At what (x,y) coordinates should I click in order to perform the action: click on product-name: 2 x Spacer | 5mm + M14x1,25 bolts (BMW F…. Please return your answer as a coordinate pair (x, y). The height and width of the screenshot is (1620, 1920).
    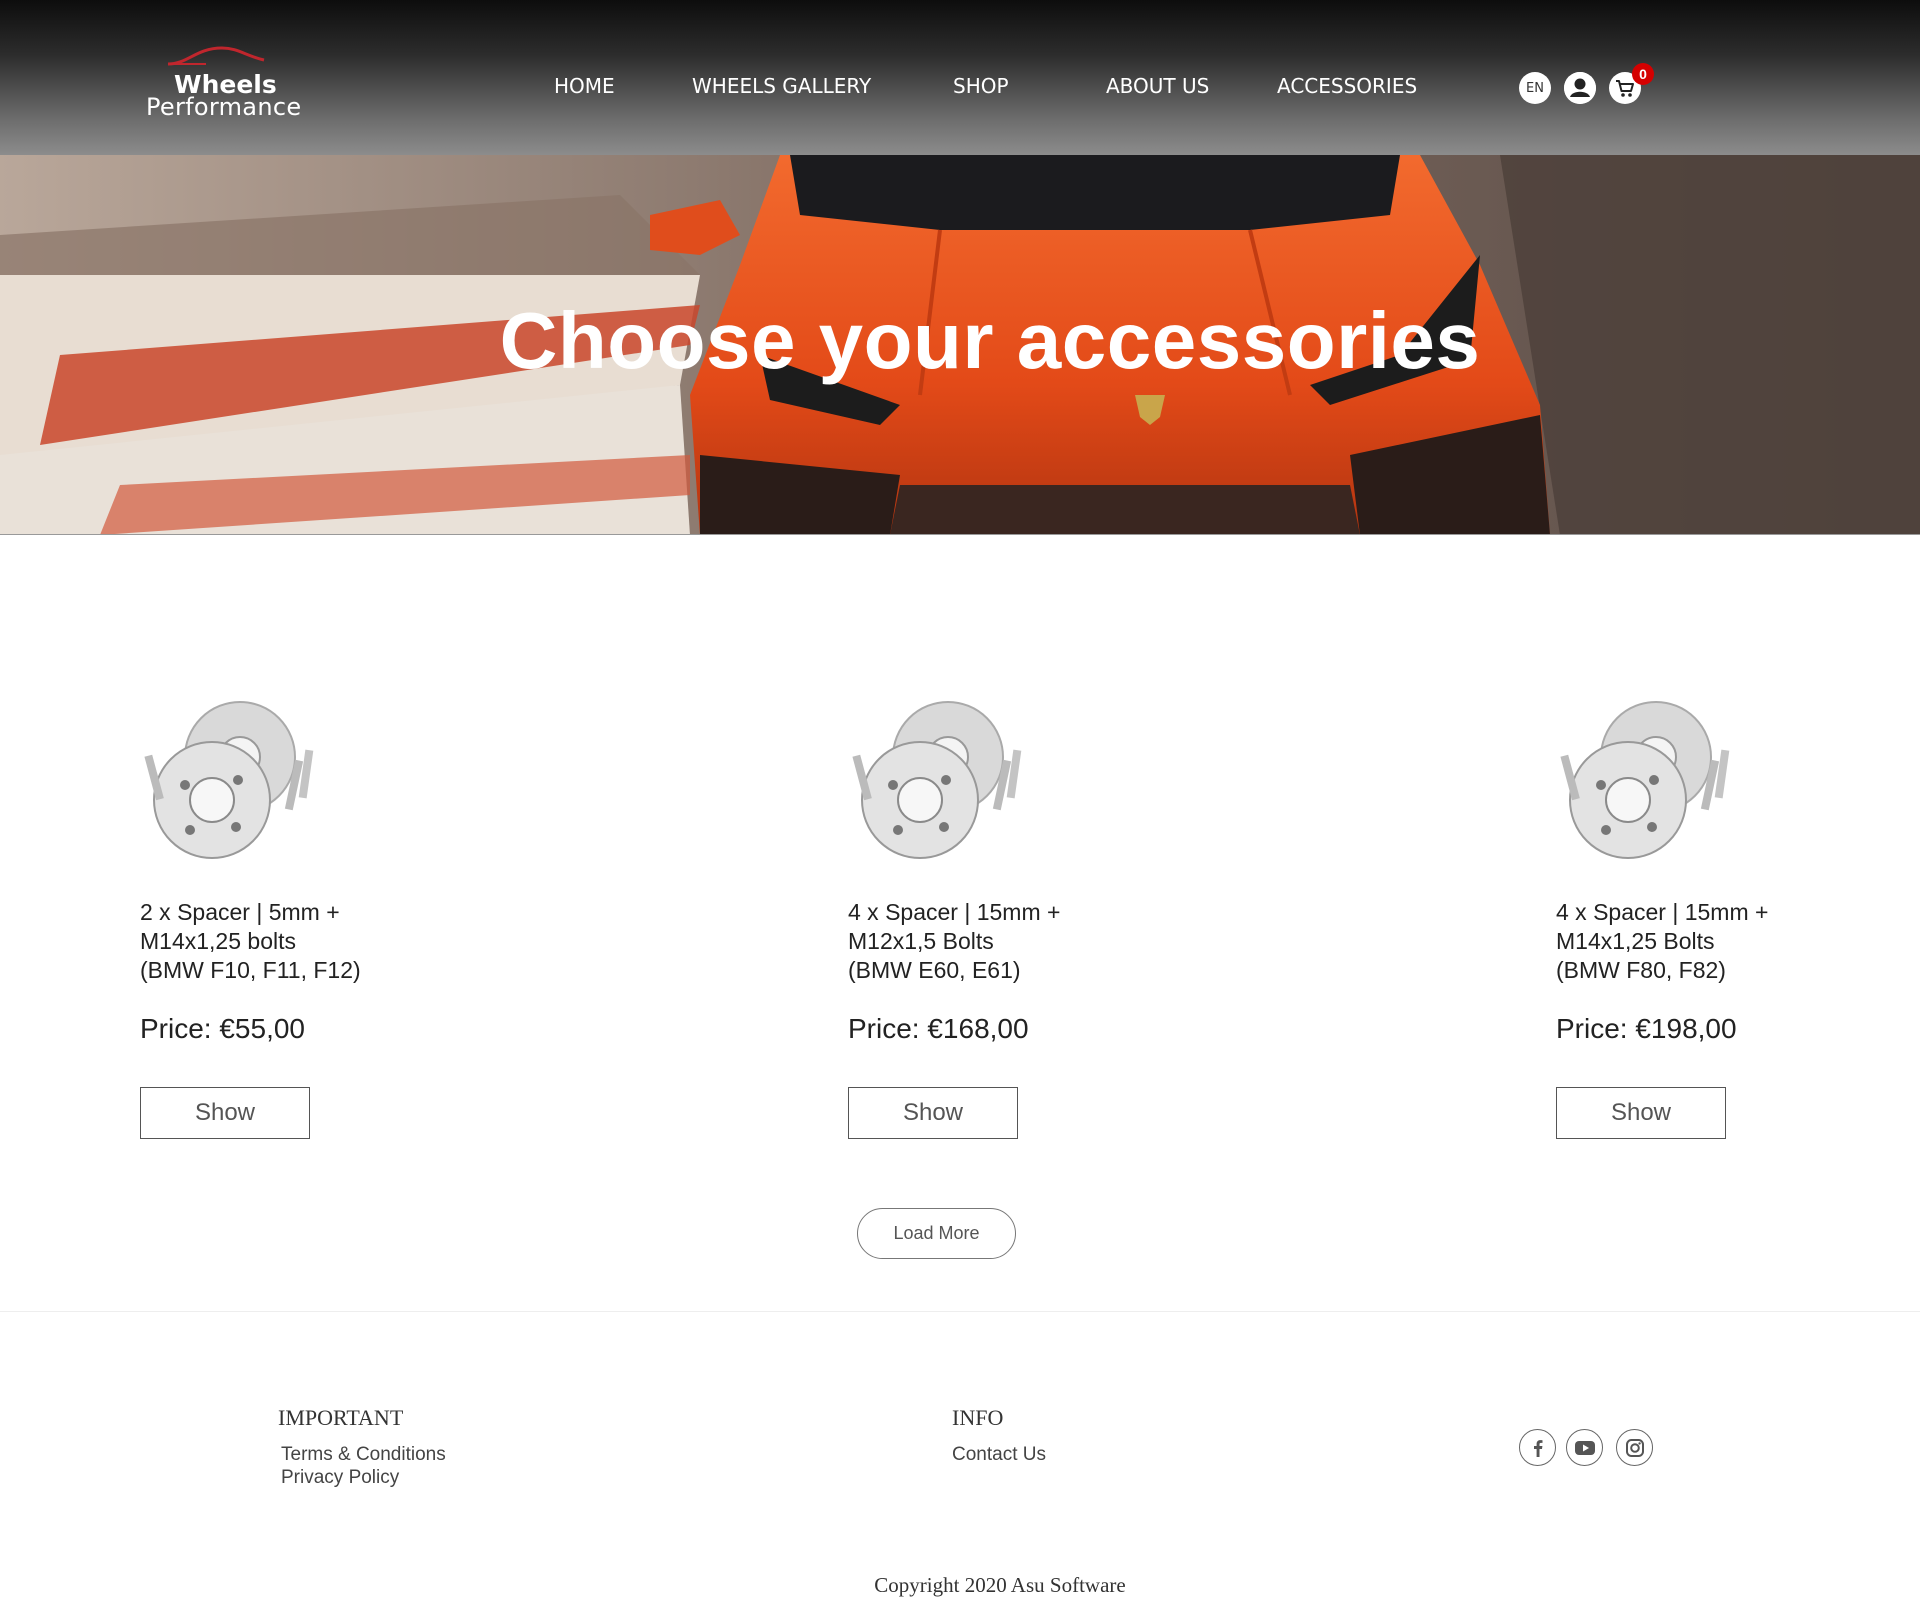
    Looking at the image, I should click on (340, 941).